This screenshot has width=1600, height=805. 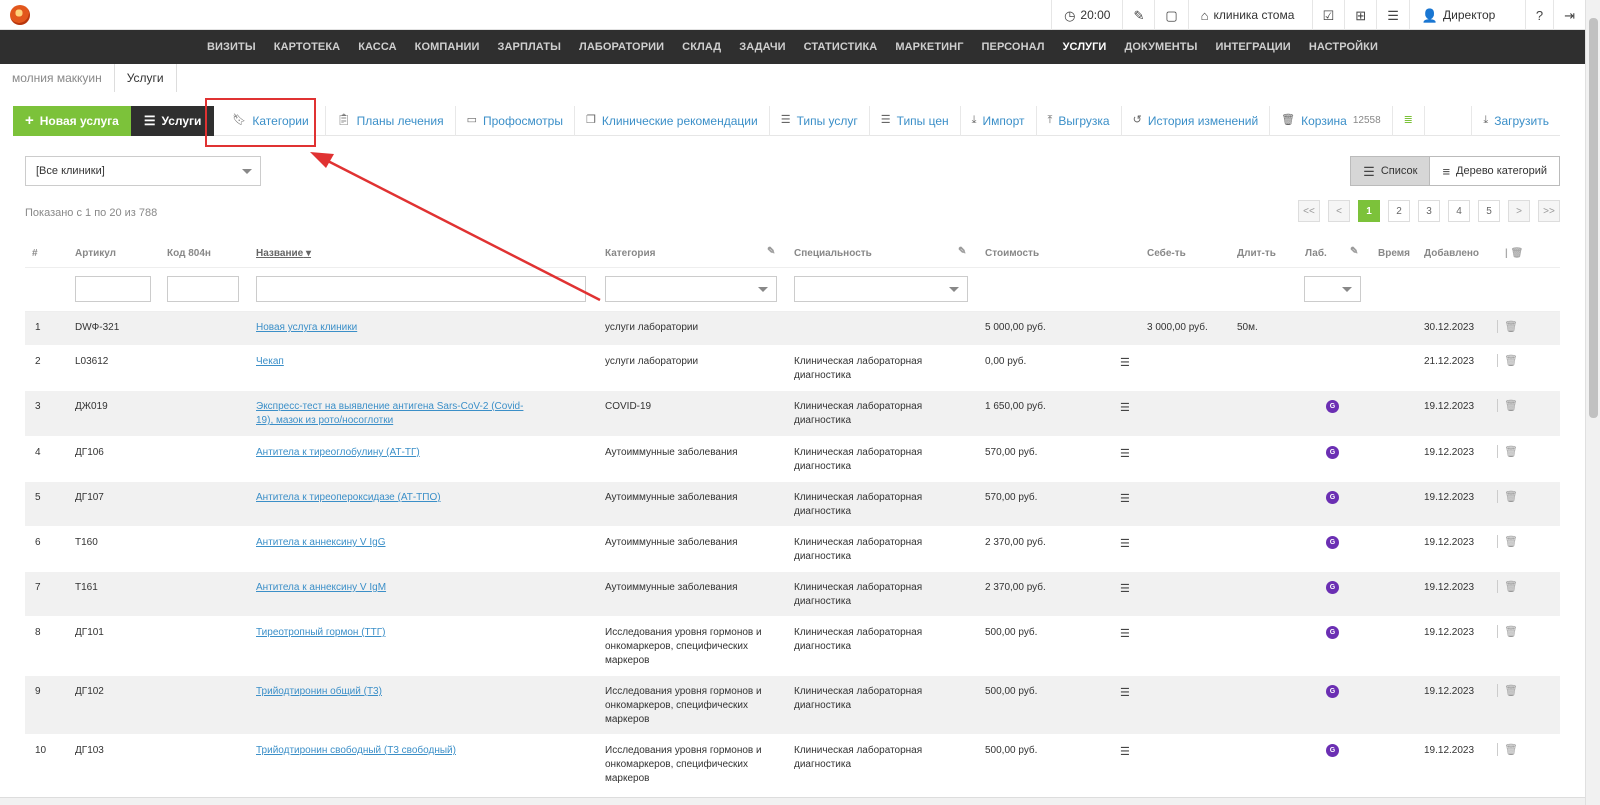 I want to click on nav-item-14: НАСТРОЙКИ, so click(x=1343, y=47).